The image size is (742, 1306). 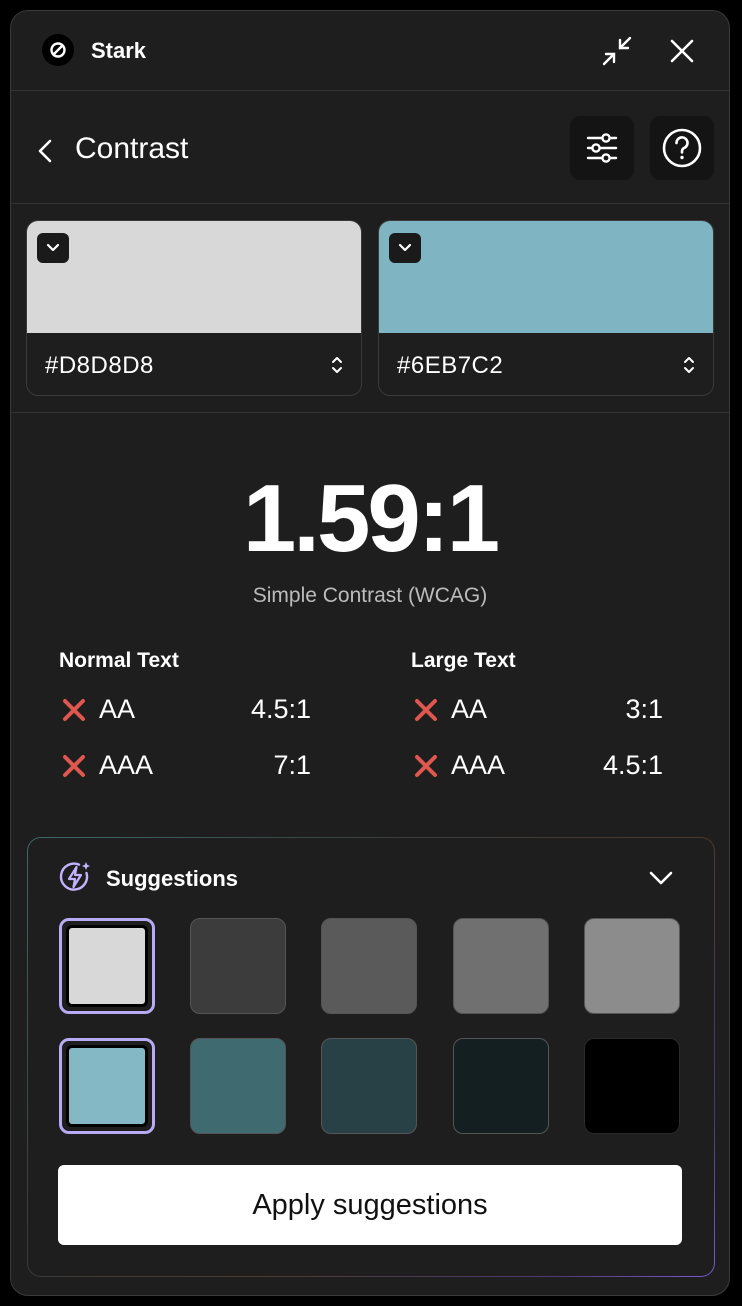 I want to click on close-icon, so click(x=682, y=51).